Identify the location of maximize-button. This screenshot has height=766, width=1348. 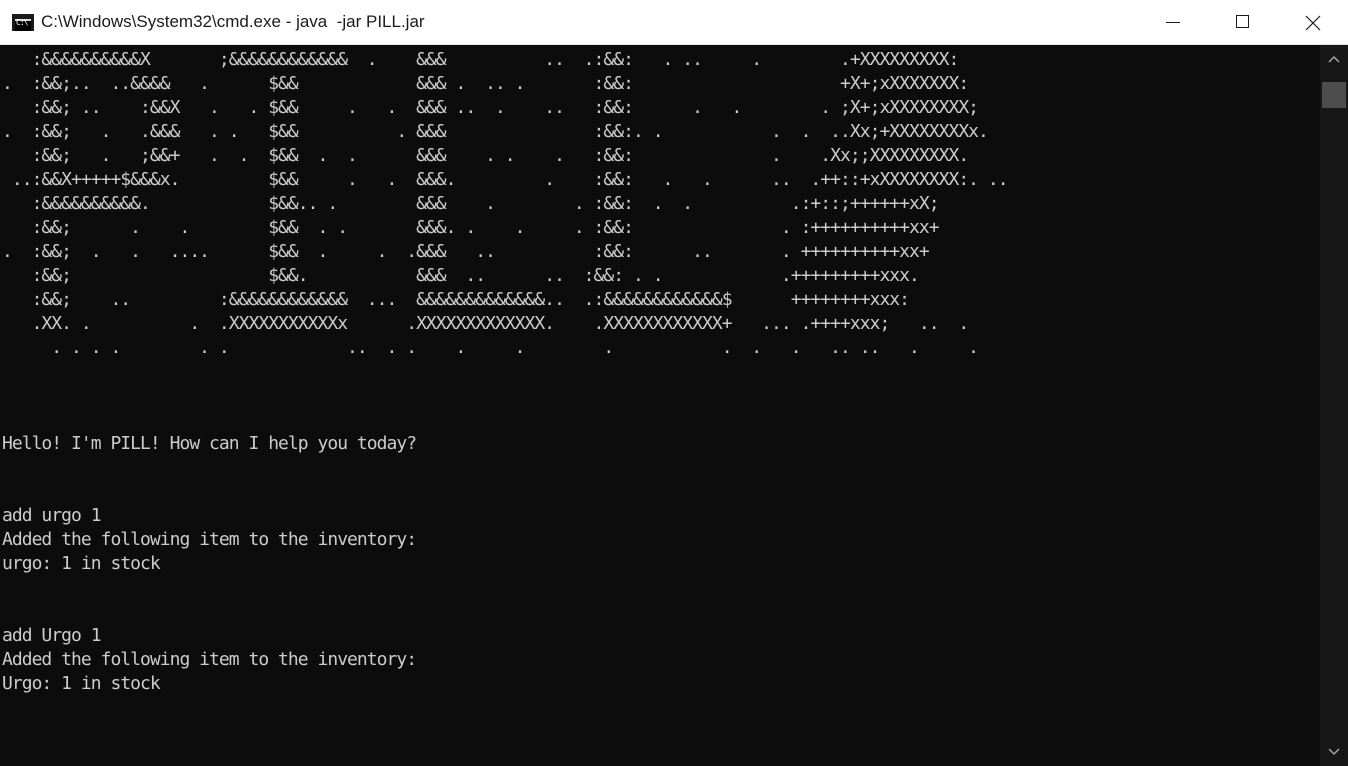
(1243, 22).